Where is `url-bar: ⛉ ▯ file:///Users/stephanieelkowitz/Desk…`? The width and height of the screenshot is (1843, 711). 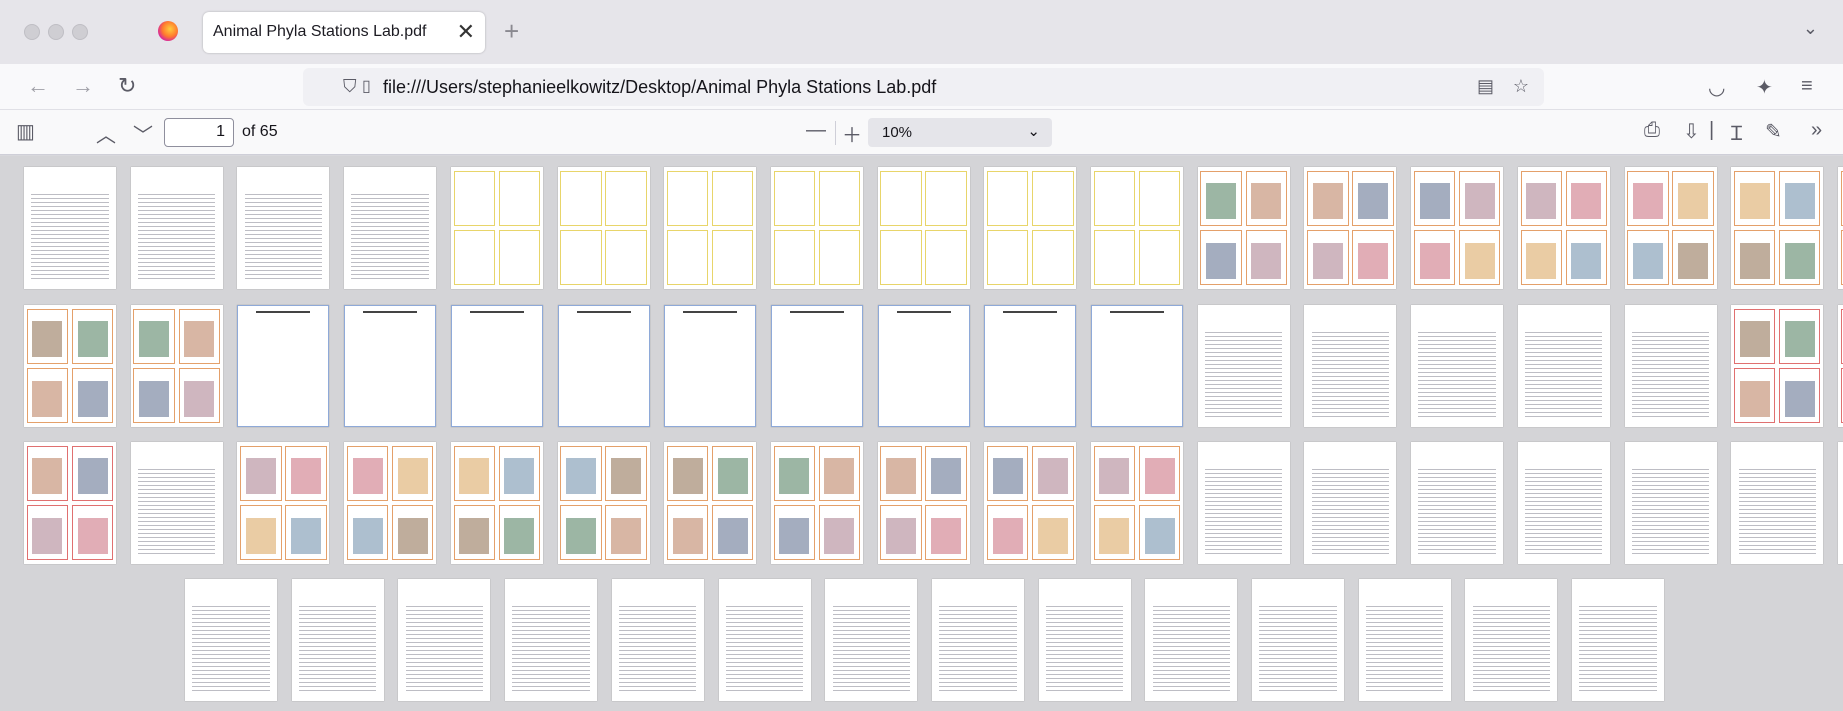 url-bar: ⛉ ▯ file:///Users/stephanieelkowitz/Desk… is located at coordinates (923, 87).